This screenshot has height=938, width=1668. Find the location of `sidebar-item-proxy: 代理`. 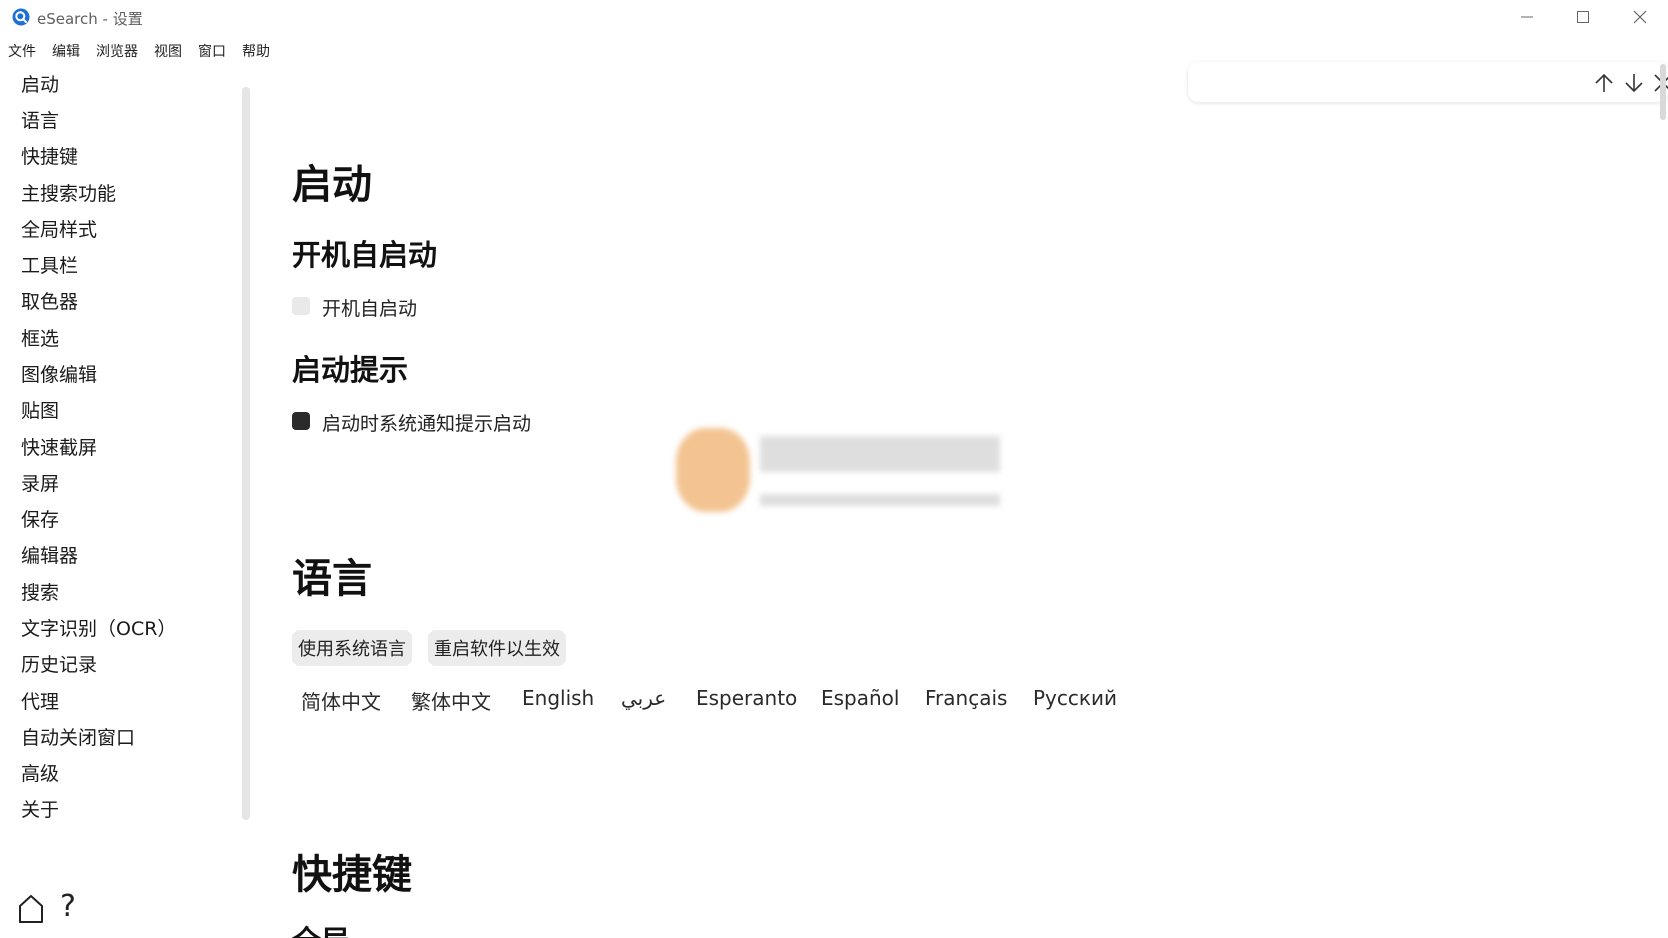

sidebar-item-proxy: 代理 is located at coordinates (40, 700).